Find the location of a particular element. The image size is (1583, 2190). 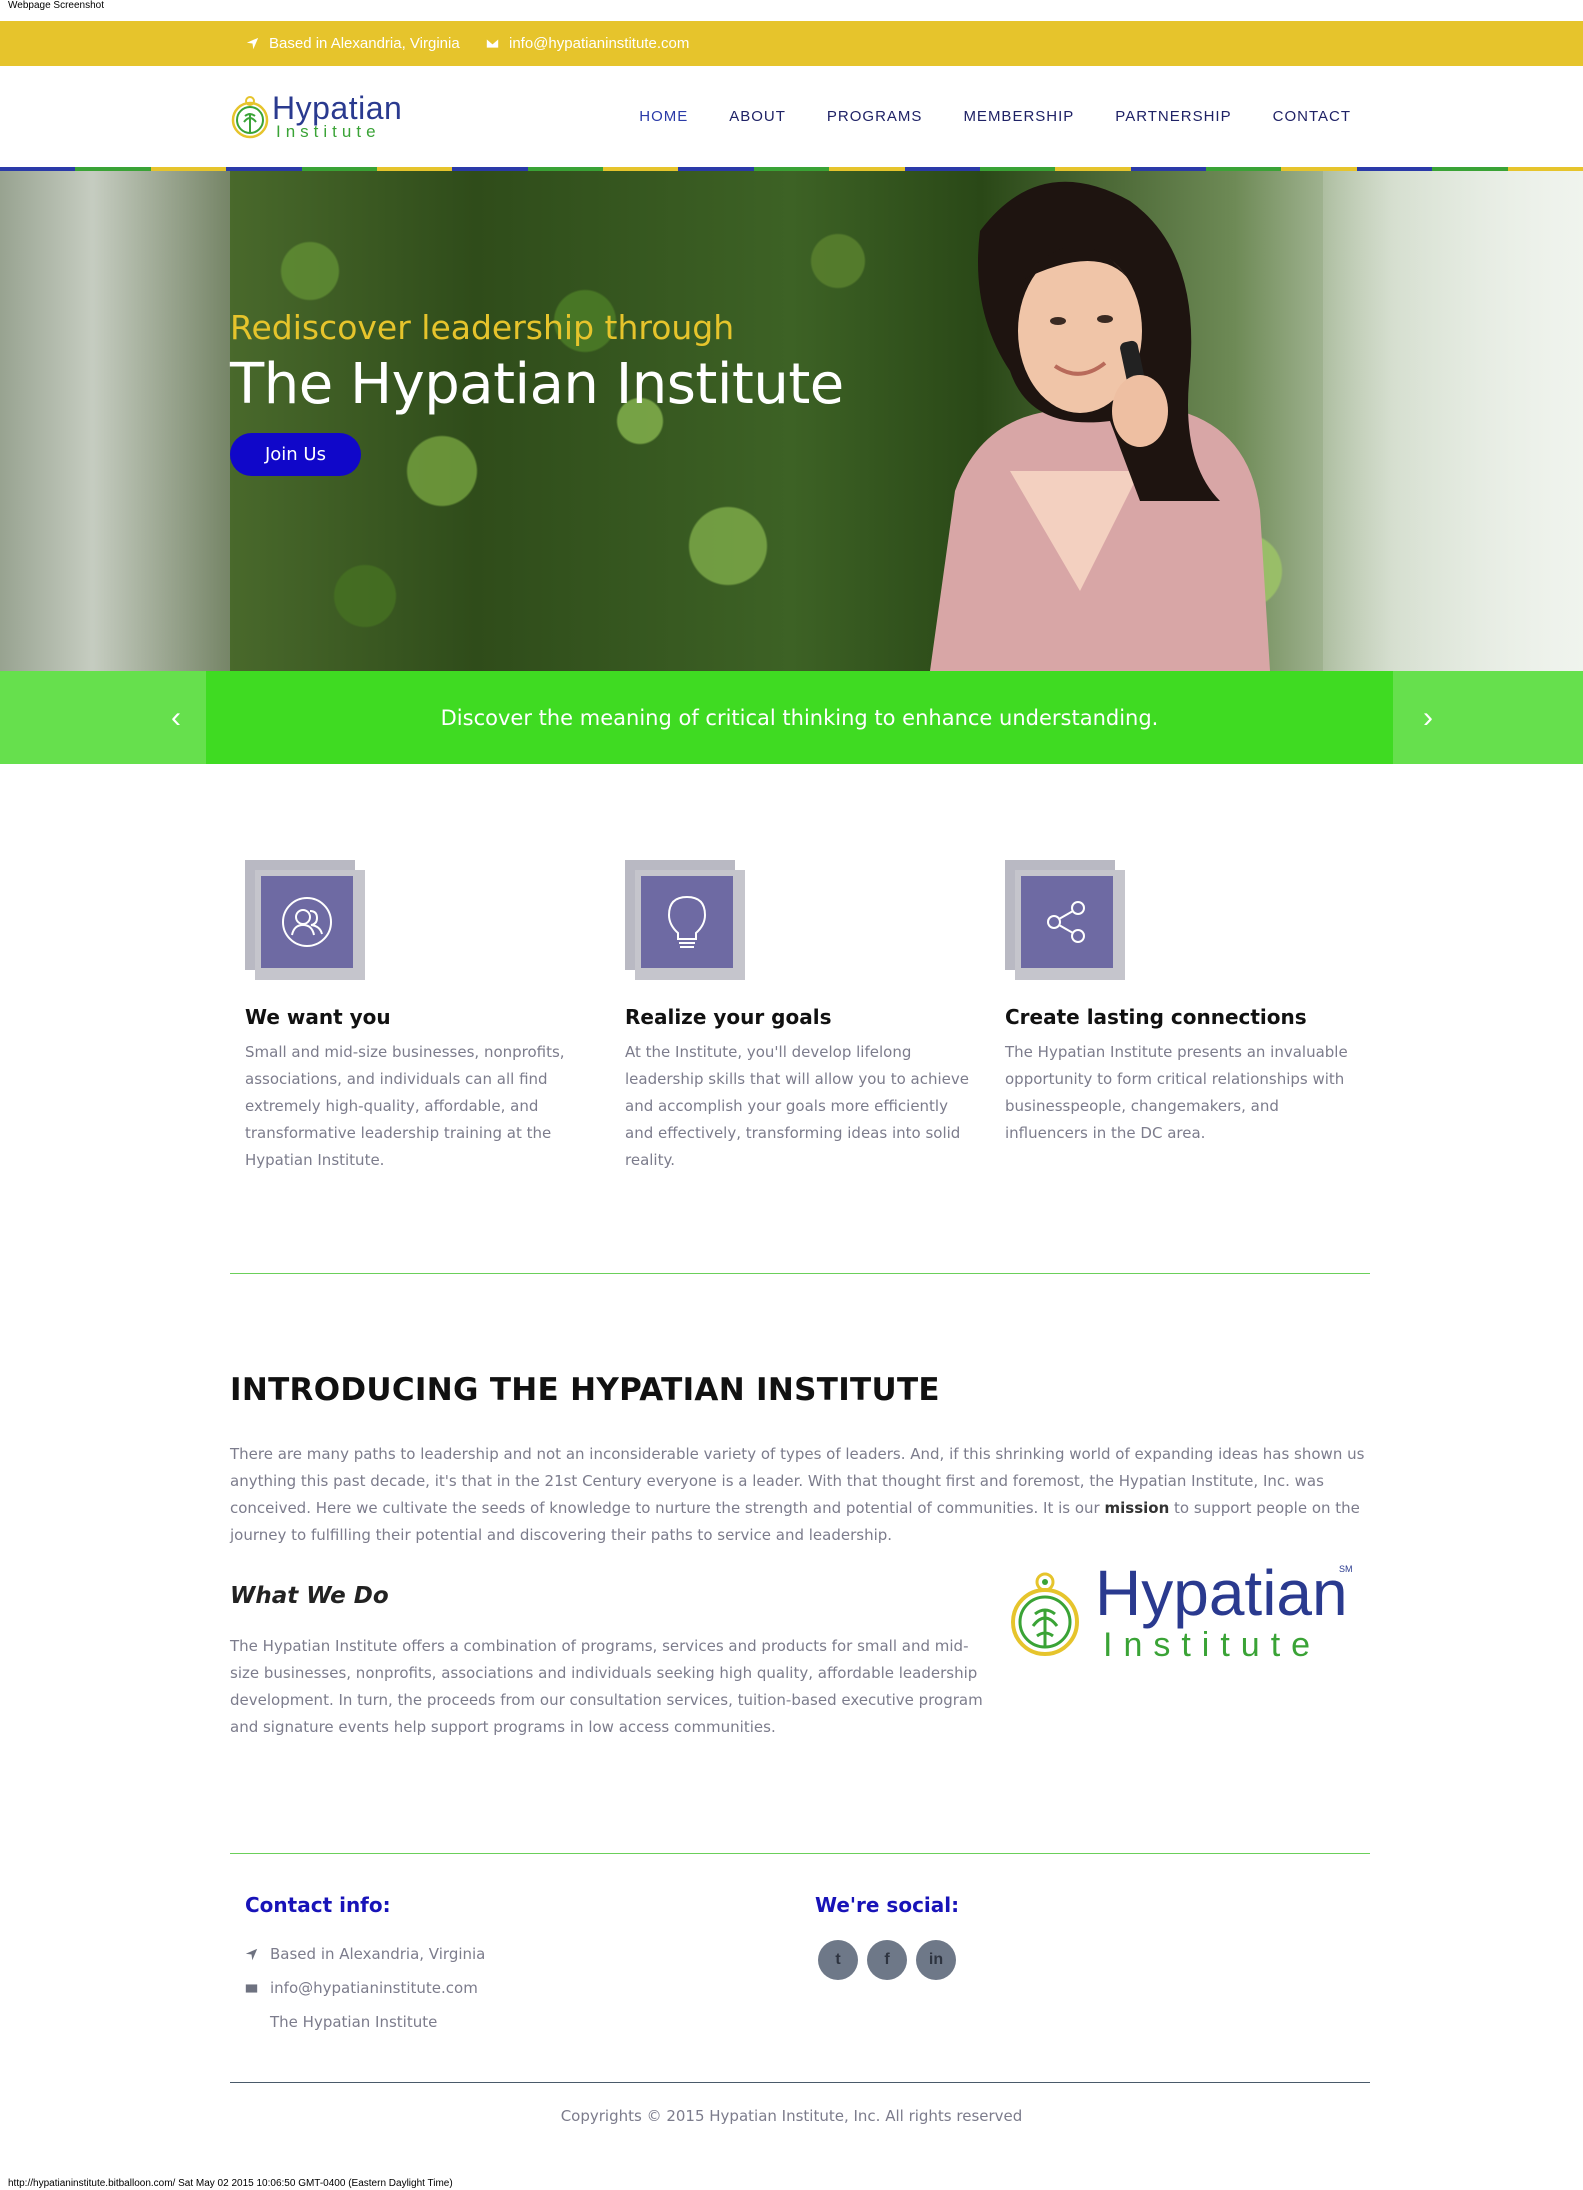

contact-info-title: Contact info: is located at coordinates (318, 1905).